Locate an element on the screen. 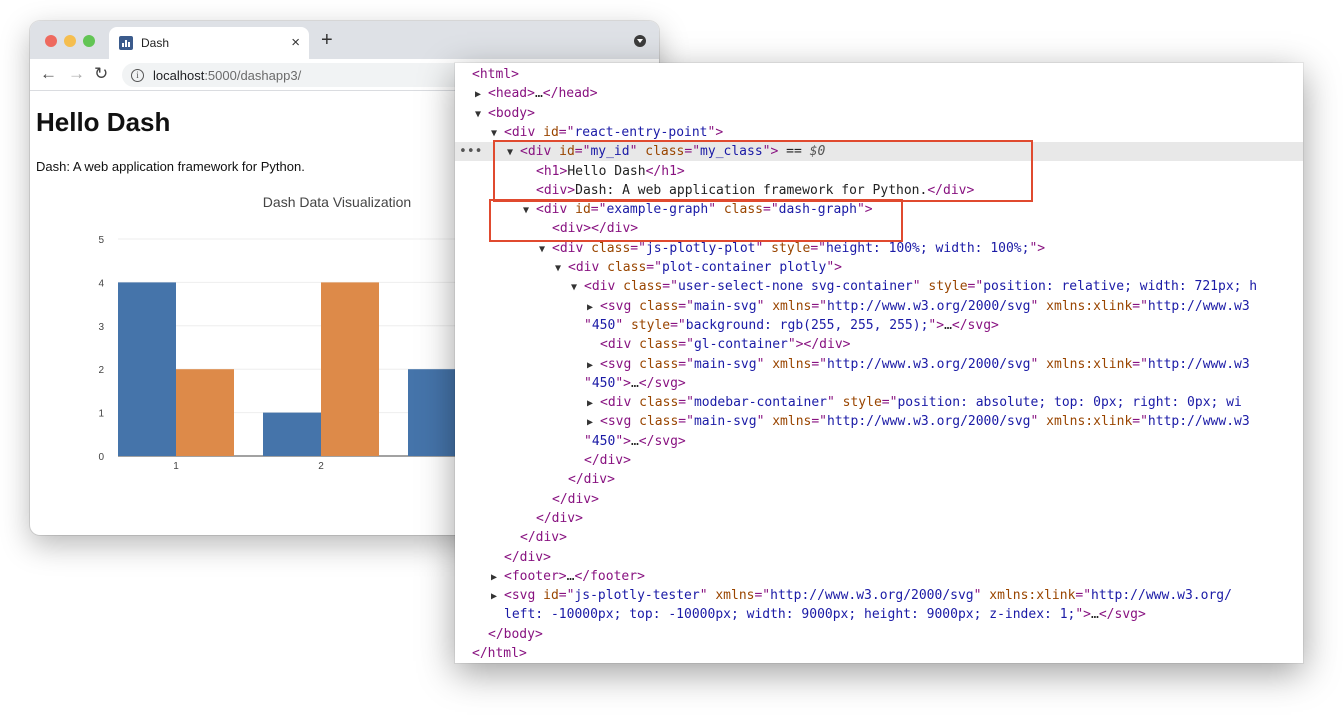 The image size is (1343, 715). tab-bar: Dash × + is located at coordinates (344, 40).